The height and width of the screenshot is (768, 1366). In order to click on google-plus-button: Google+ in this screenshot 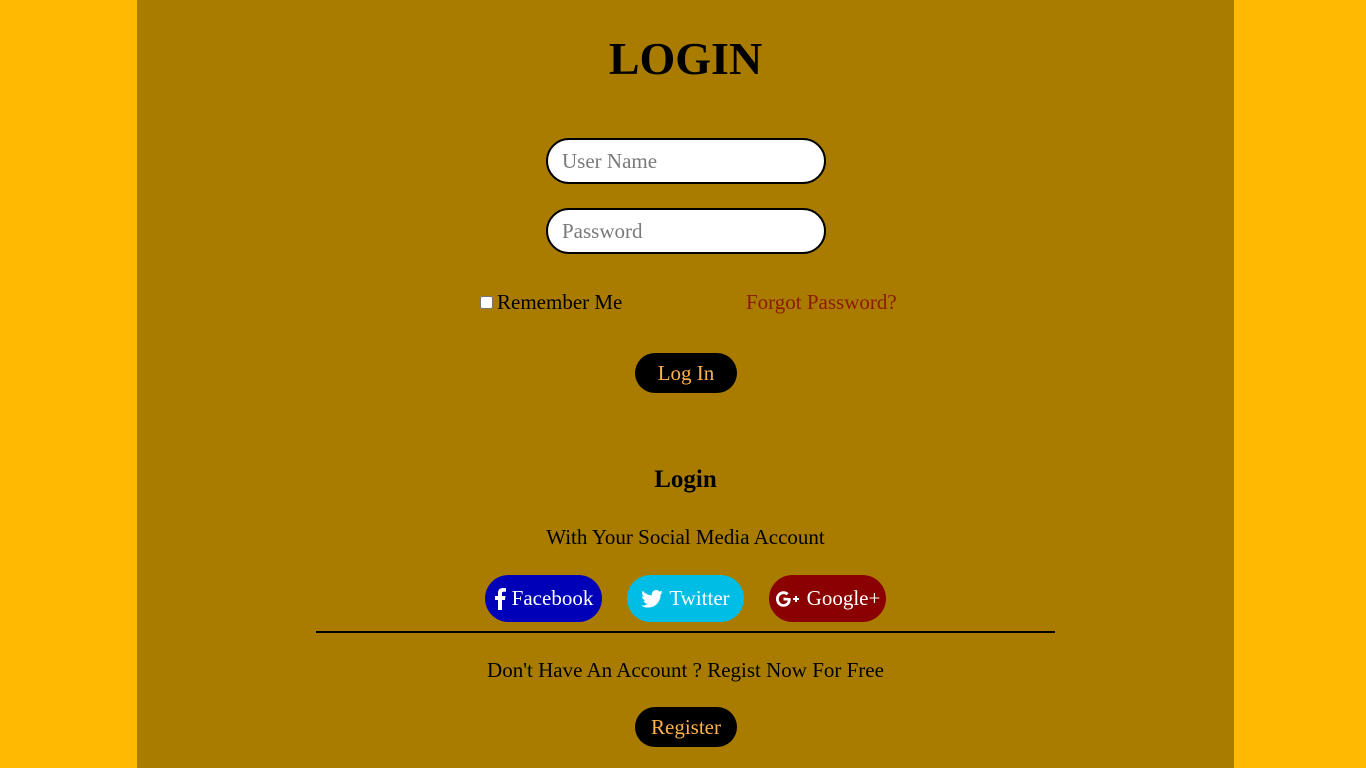, I will do `click(827, 598)`.